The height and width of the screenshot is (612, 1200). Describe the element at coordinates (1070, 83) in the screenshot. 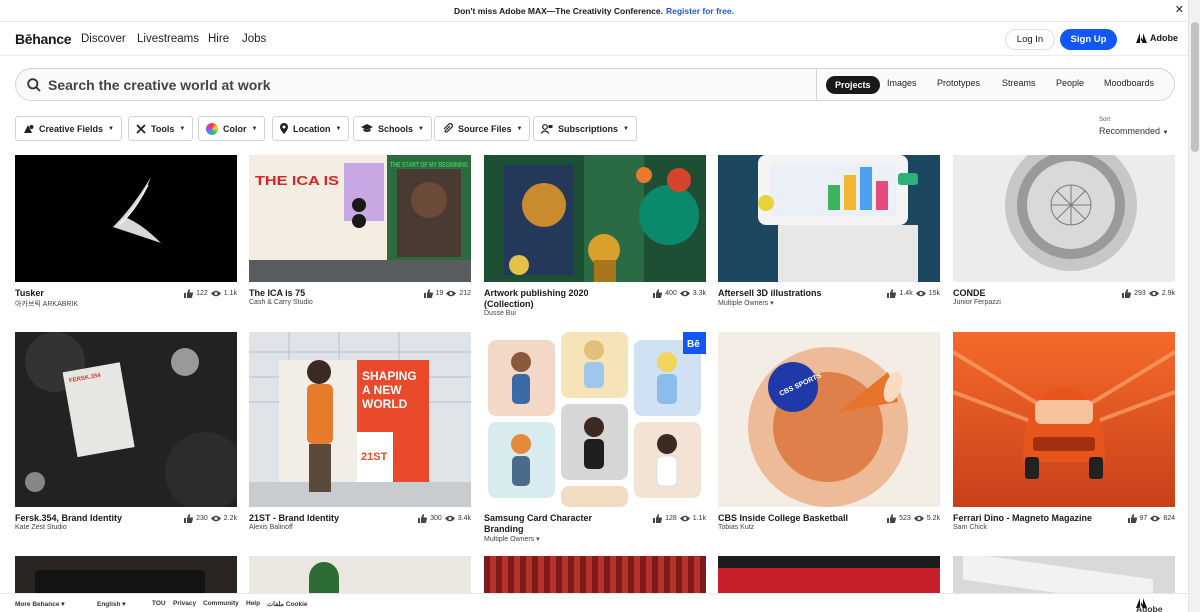

I see `tab-people: People` at that location.